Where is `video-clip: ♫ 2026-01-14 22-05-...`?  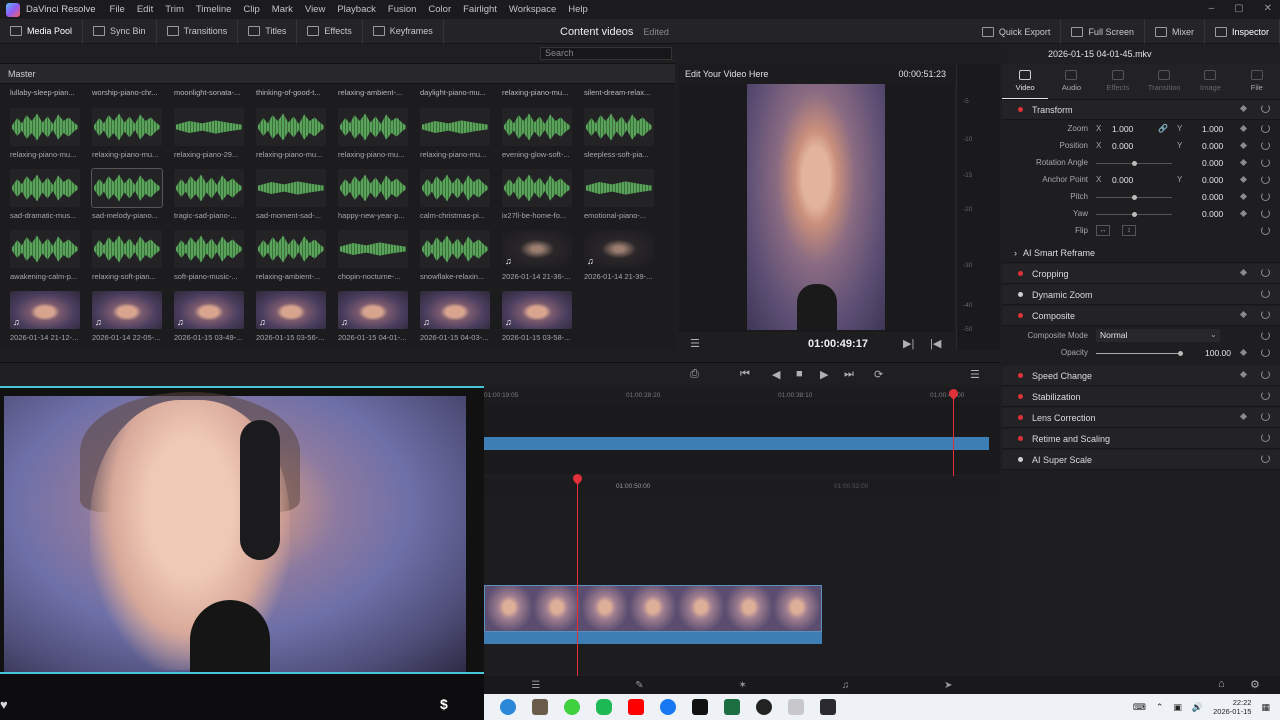
video-clip: ♫ 2026-01-14 22-05-... is located at coordinates (127, 316).